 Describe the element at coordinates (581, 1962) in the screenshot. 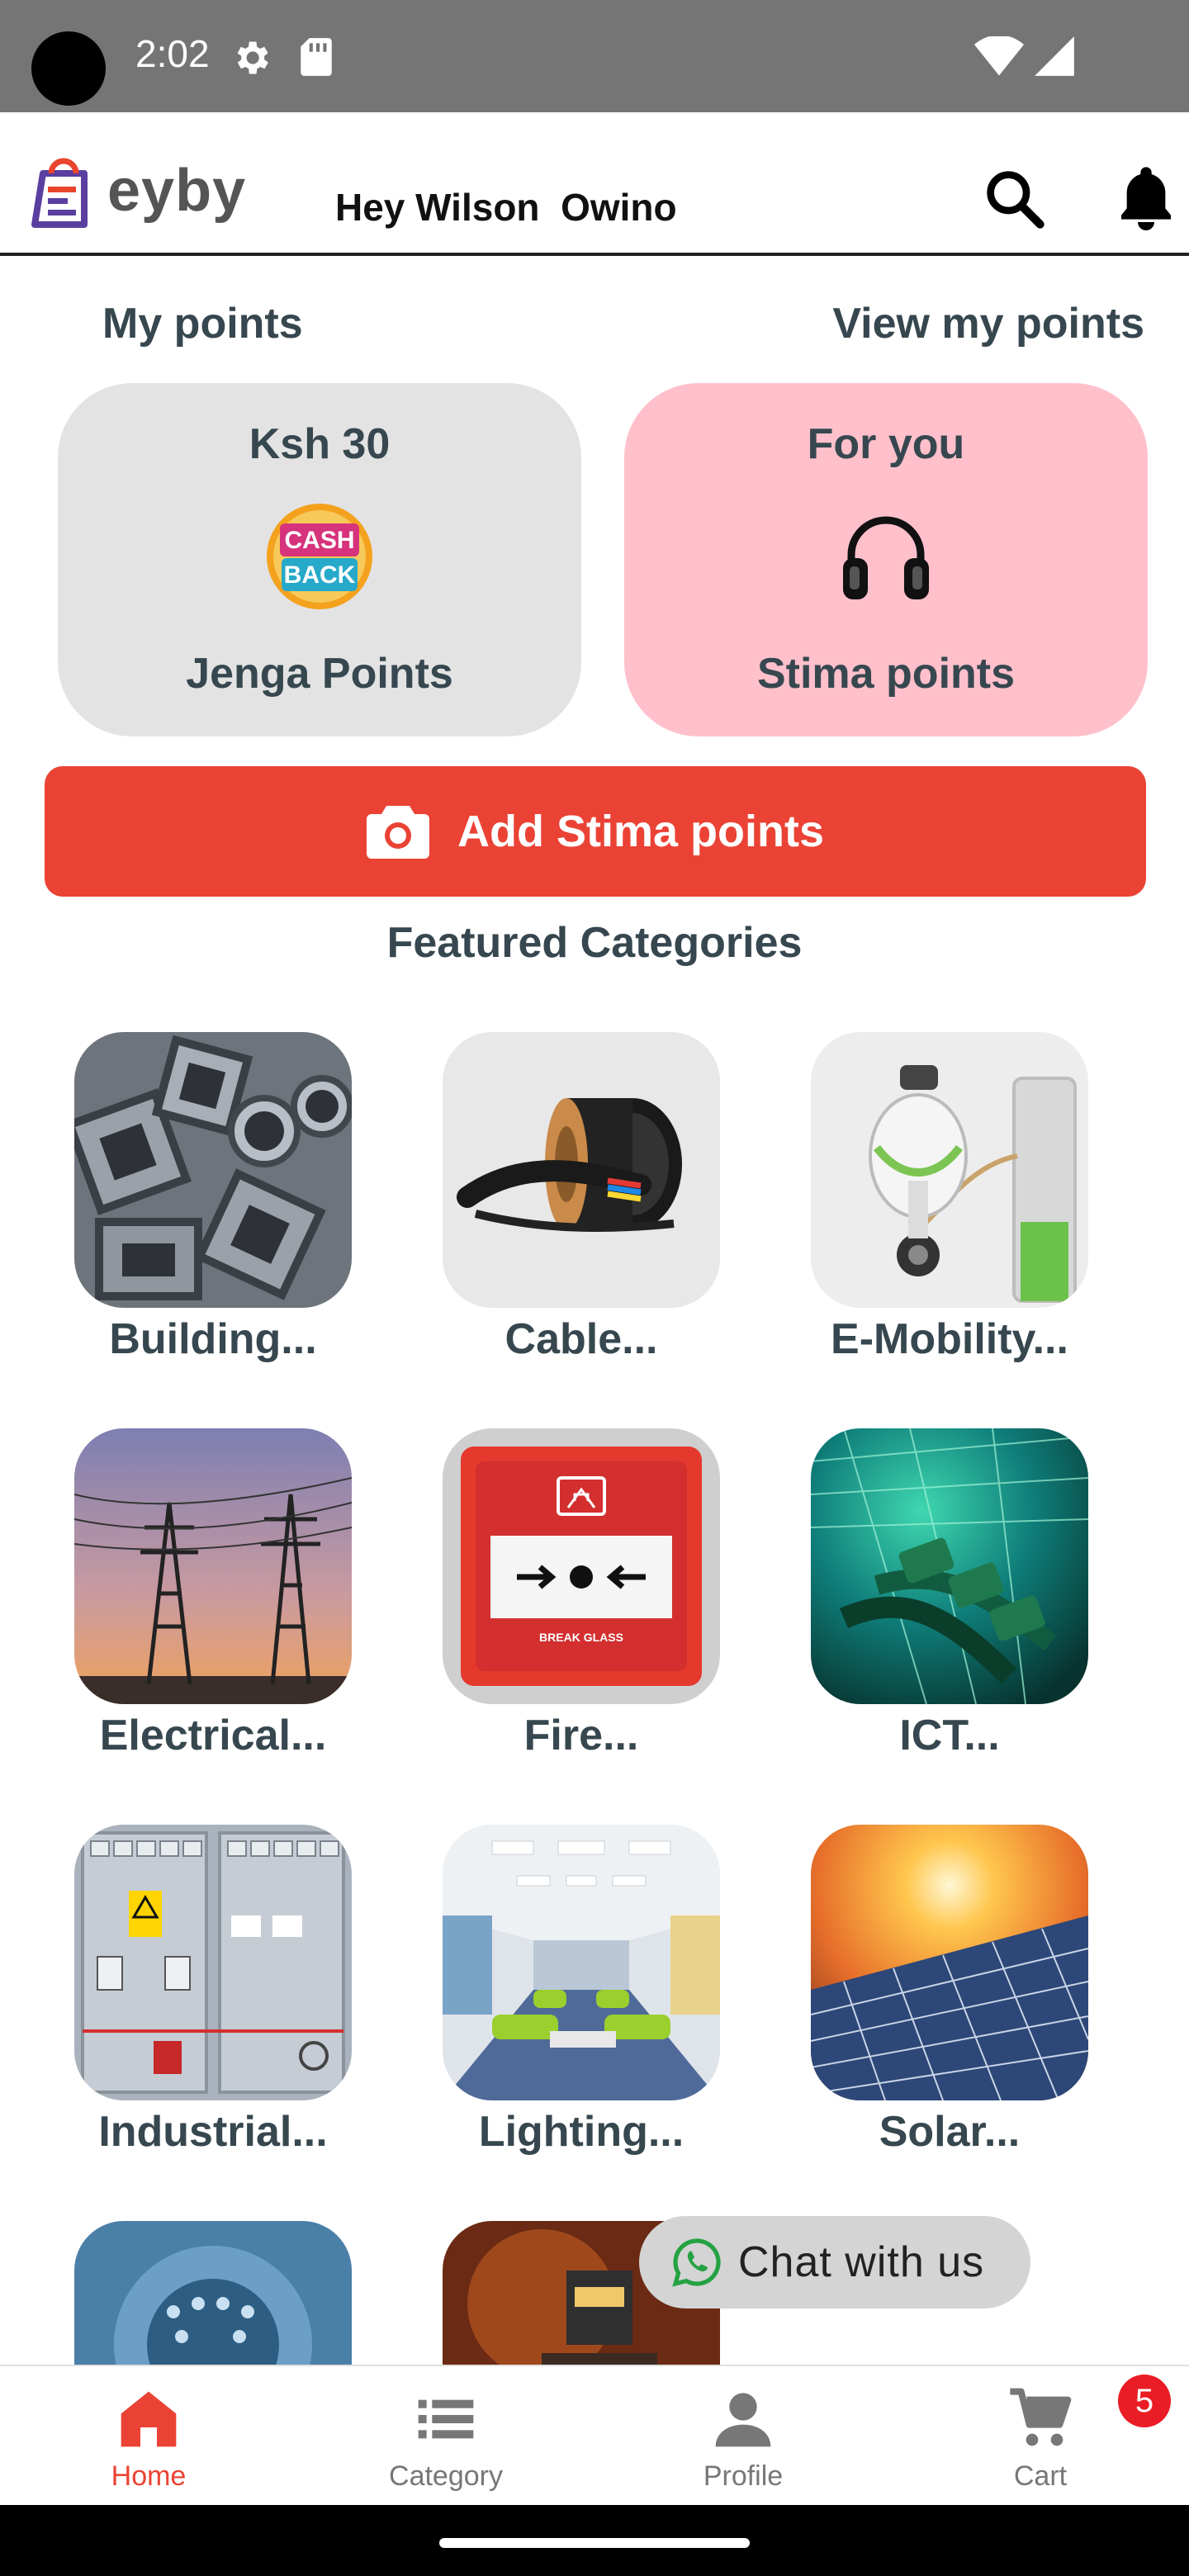

I see `office-lighting-image` at that location.